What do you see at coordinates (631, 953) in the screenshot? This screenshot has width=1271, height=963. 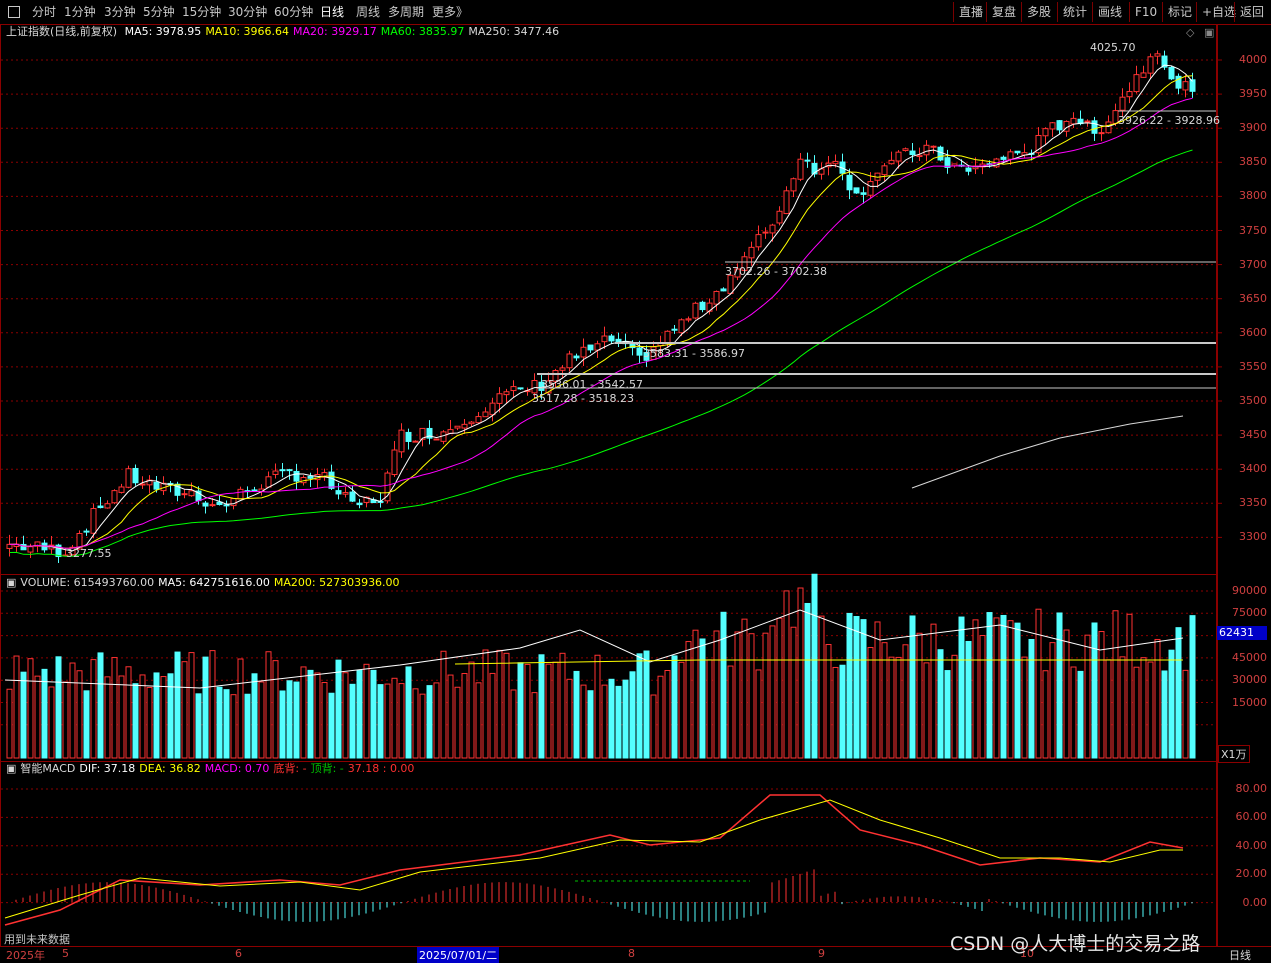 I see `date-axis-label-4: 8` at bounding box center [631, 953].